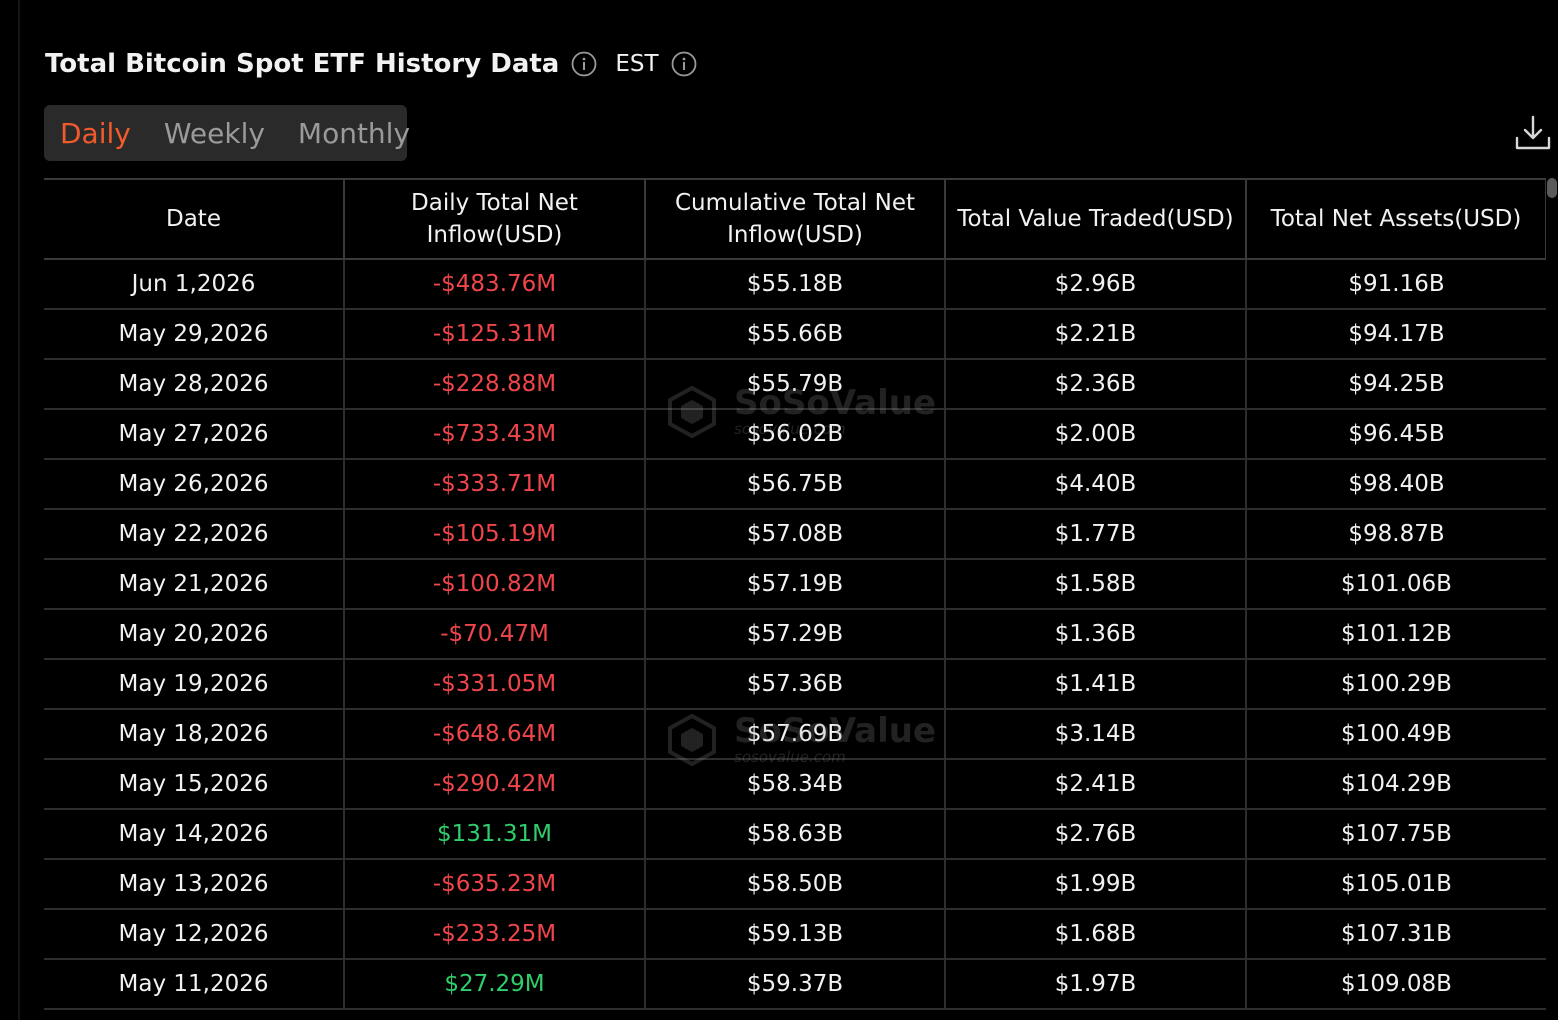 This screenshot has height=1020, width=1558. I want to click on cell-cumulative-net-inflow: $58.50B, so click(795, 884).